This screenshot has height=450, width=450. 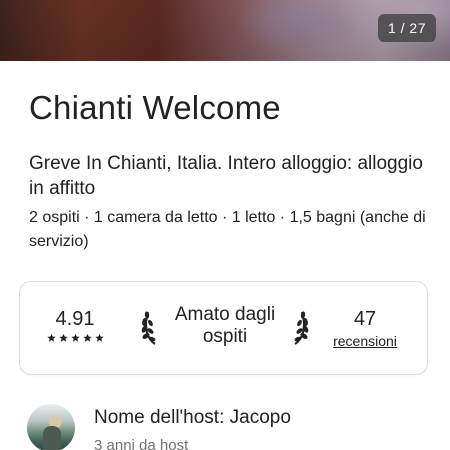 I want to click on reviews-block: 47 recensioni, so click(x=365, y=329).